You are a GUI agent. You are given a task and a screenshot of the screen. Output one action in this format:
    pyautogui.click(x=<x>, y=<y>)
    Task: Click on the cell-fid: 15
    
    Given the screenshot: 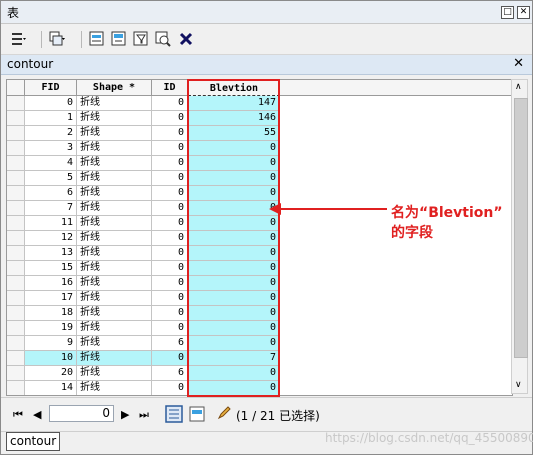 What is the action you would take?
    pyautogui.click(x=51, y=268)
    